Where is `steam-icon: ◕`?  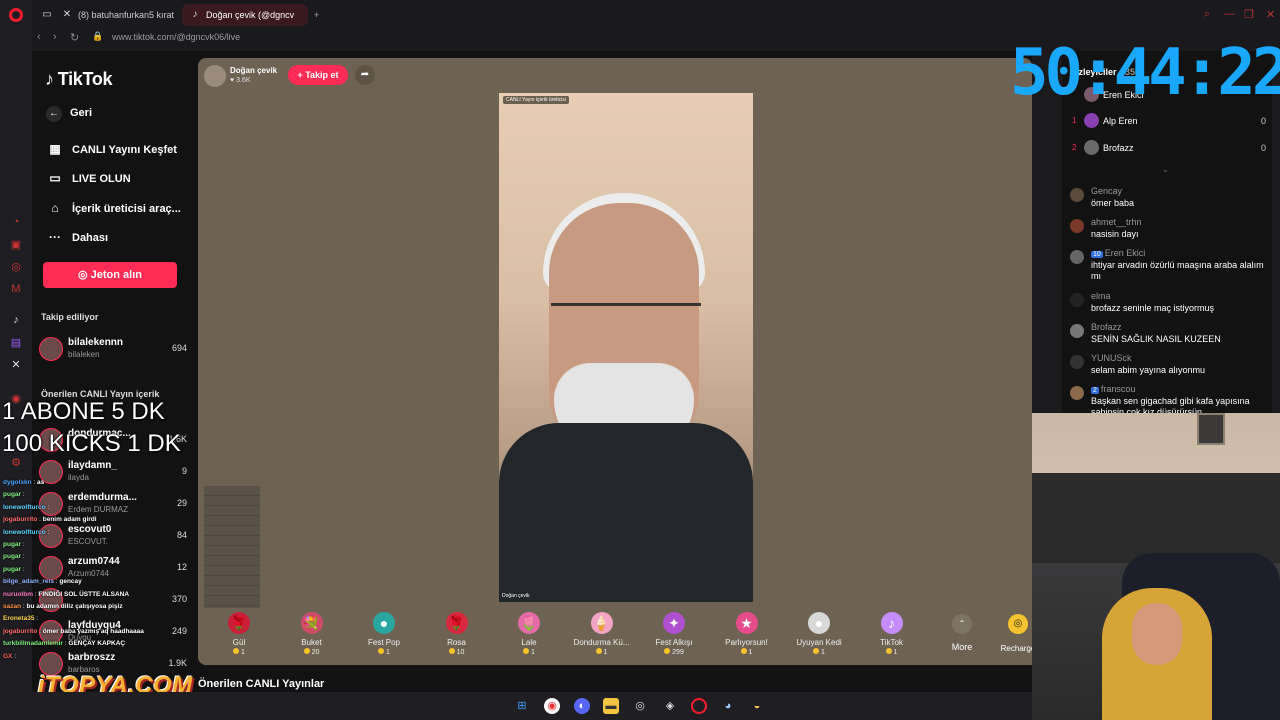 steam-icon: ◕ is located at coordinates (728, 706).